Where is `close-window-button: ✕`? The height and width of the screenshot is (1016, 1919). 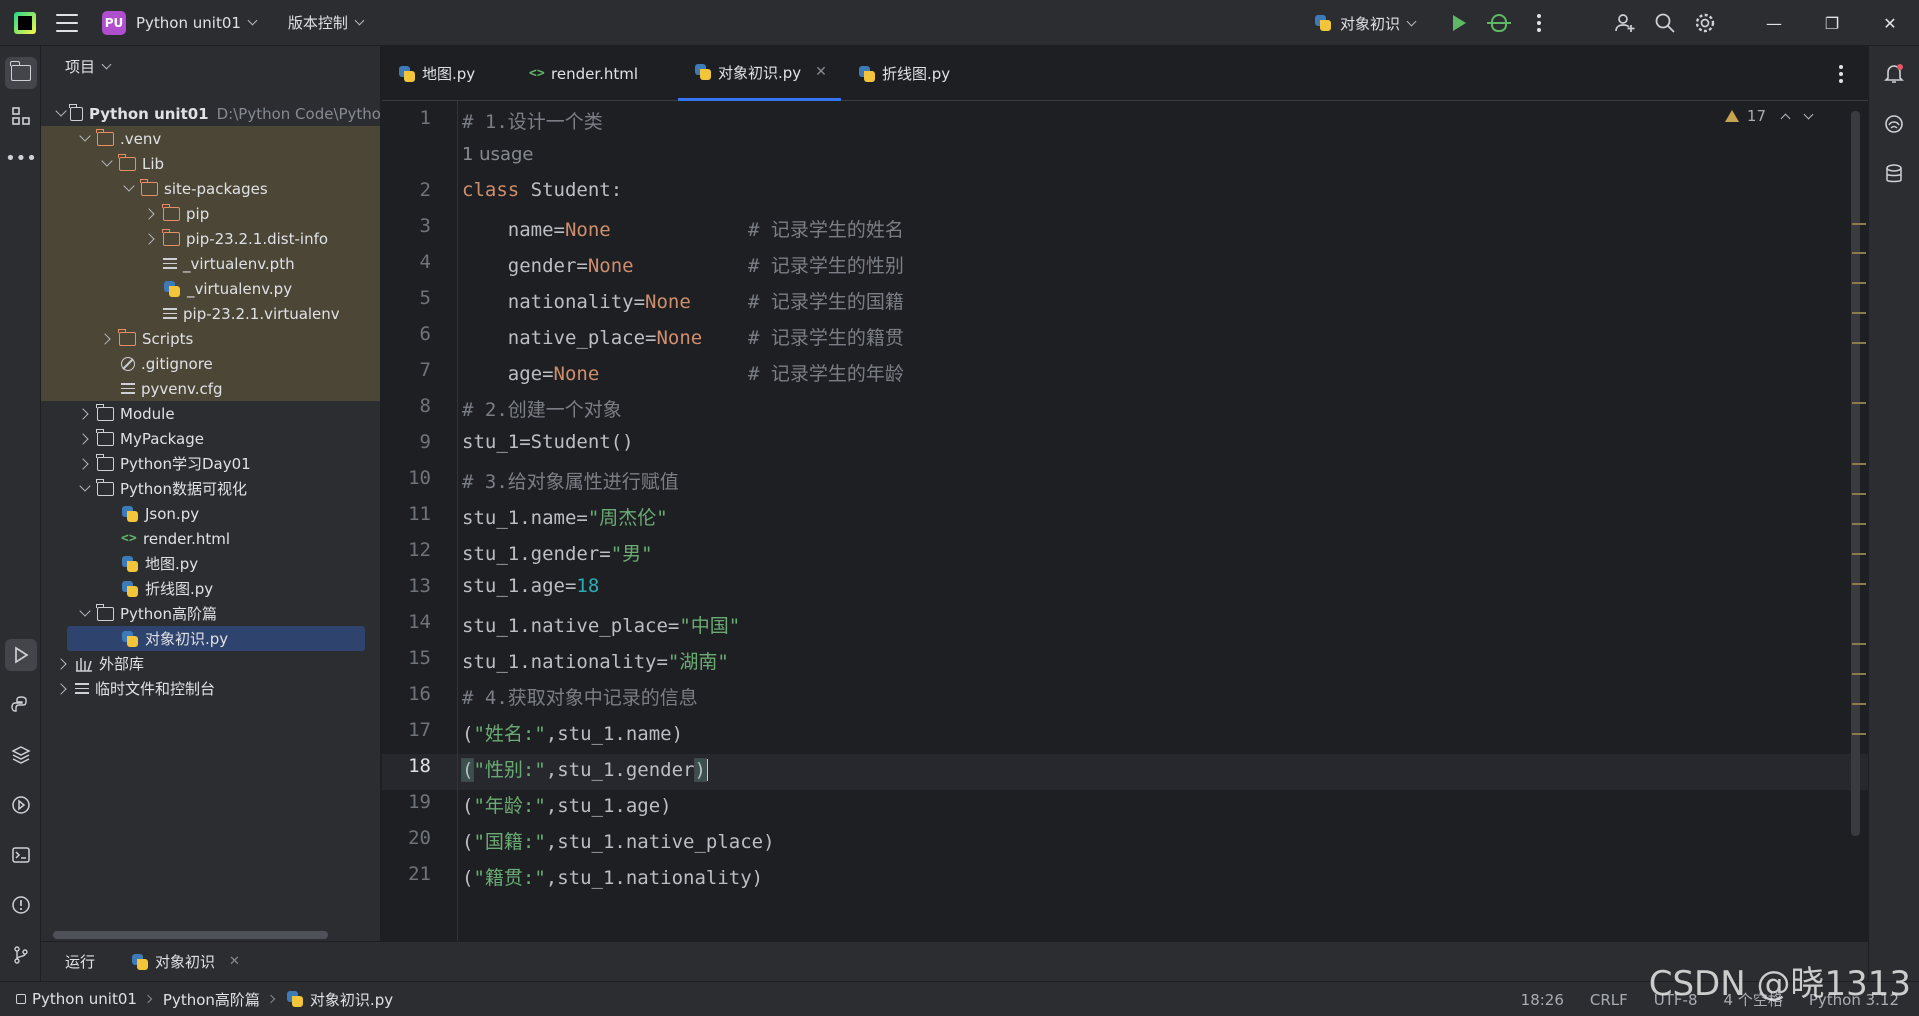
close-window-button: ✕ is located at coordinates (1890, 23).